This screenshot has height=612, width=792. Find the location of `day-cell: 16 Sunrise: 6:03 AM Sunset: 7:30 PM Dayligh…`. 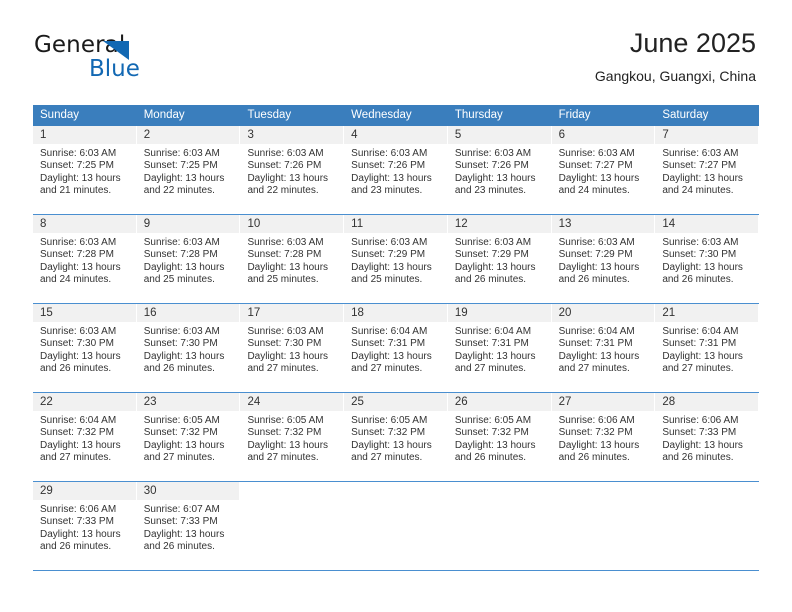

day-cell: 16 Sunrise: 6:03 AM Sunset: 7:30 PM Dayligh… is located at coordinates (188, 348).